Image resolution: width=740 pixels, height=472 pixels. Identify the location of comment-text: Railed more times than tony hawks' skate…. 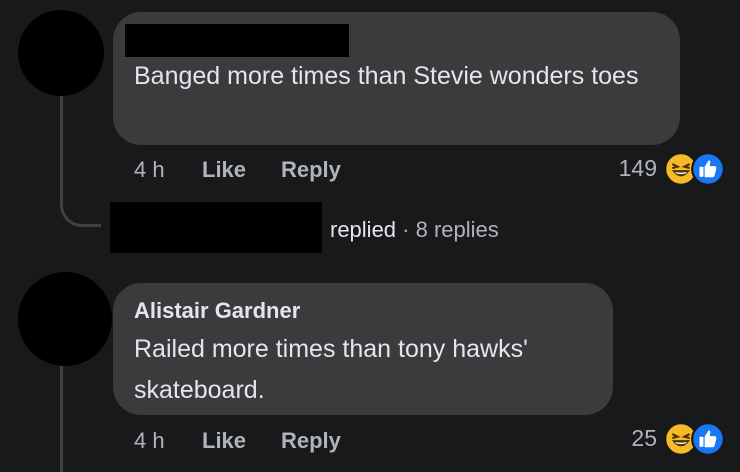
(331, 369).